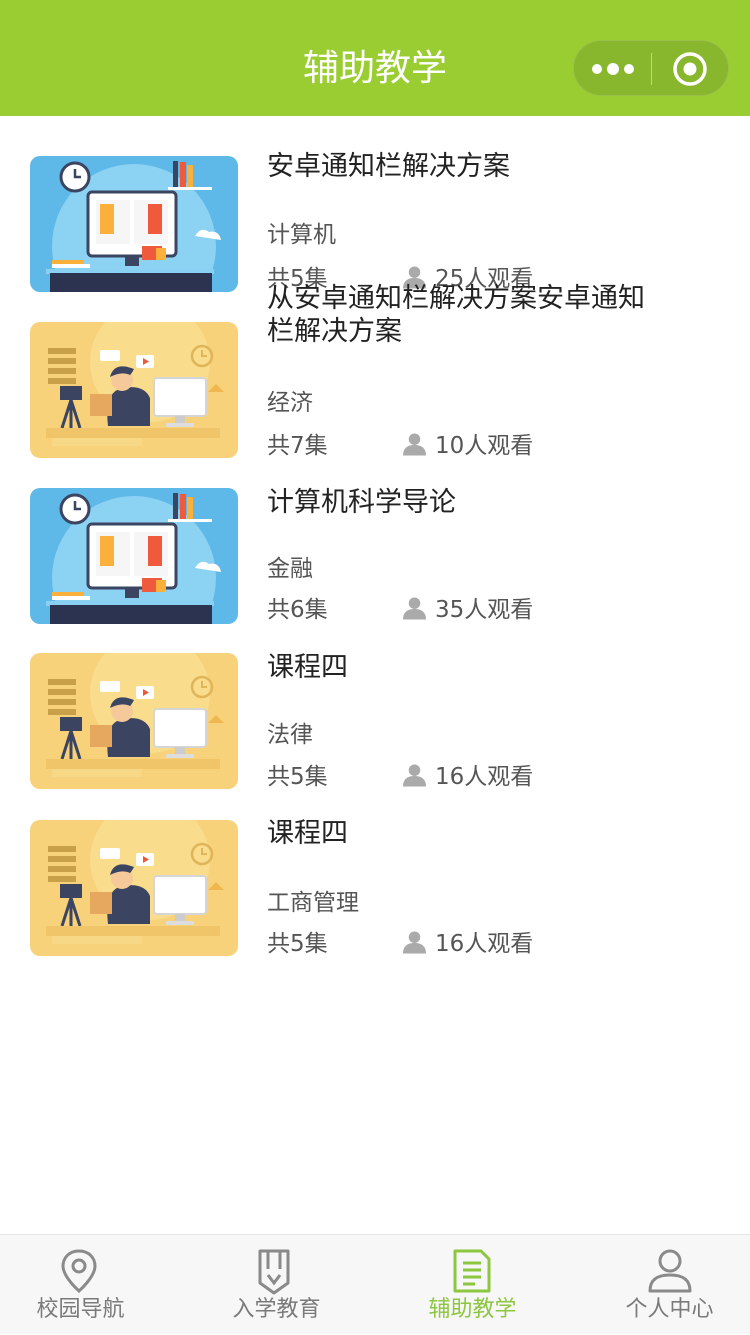 The width and height of the screenshot is (750, 1335). Describe the element at coordinates (467, 502) in the screenshot. I see `course-title: 计算机科学导论` at that location.